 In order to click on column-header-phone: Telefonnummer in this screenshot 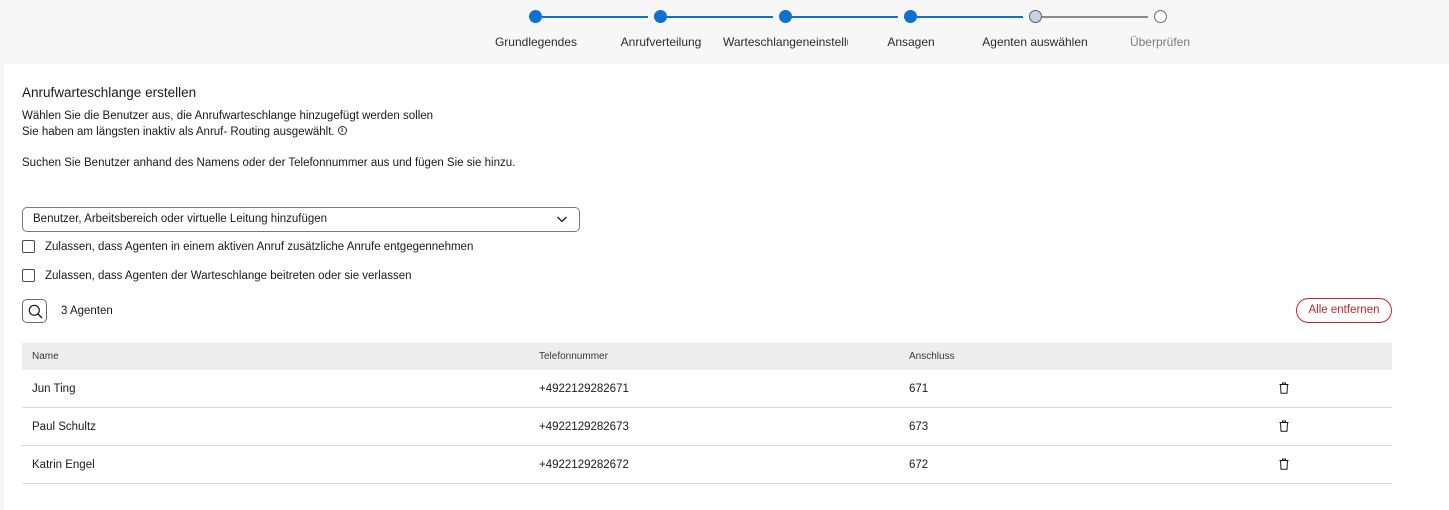, I will do `click(573, 356)`.